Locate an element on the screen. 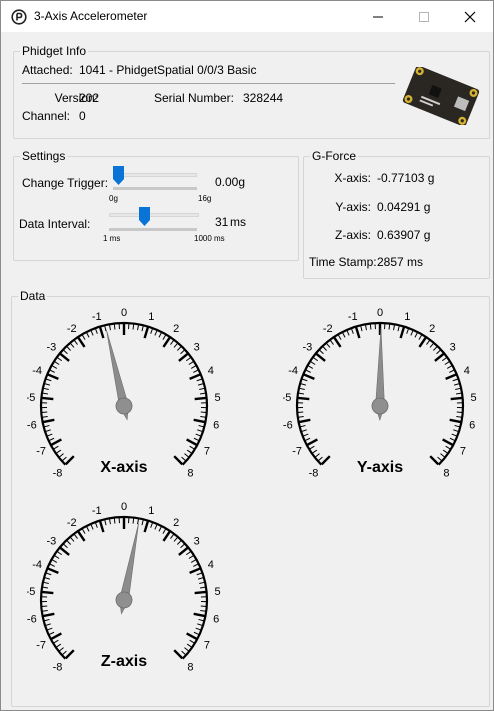 This screenshot has height=711, width=494. attached-label: Attached: is located at coordinates (47, 70).